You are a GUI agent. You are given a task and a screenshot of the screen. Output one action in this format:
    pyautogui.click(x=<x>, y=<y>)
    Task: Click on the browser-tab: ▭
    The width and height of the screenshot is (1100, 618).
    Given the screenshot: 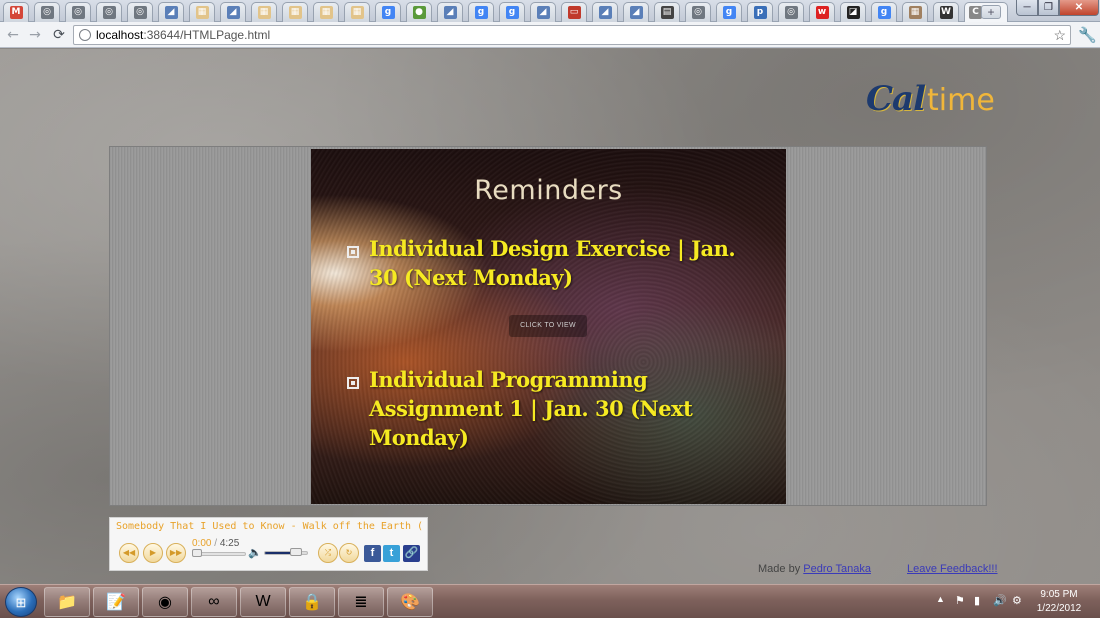 What is the action you would take?
    pyautogui.click(x=574, y=12)
    